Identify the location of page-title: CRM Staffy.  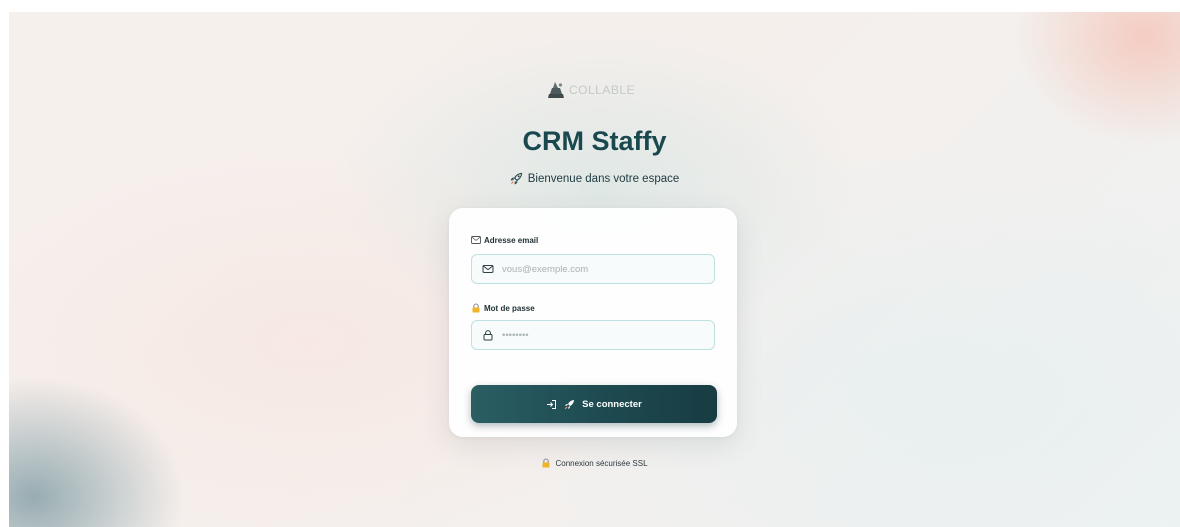
(594, 141).